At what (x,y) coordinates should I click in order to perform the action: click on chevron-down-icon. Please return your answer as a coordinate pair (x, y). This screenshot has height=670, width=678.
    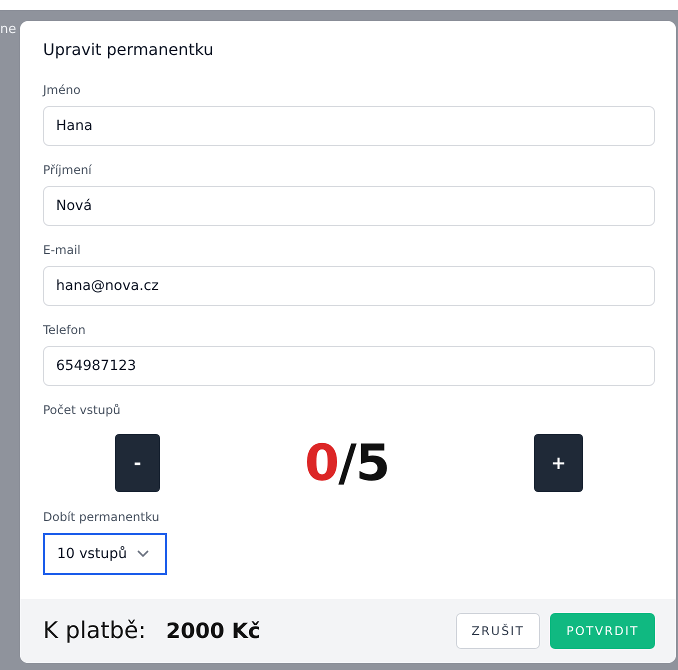
    Looking at the image, I should click on (142, 554).